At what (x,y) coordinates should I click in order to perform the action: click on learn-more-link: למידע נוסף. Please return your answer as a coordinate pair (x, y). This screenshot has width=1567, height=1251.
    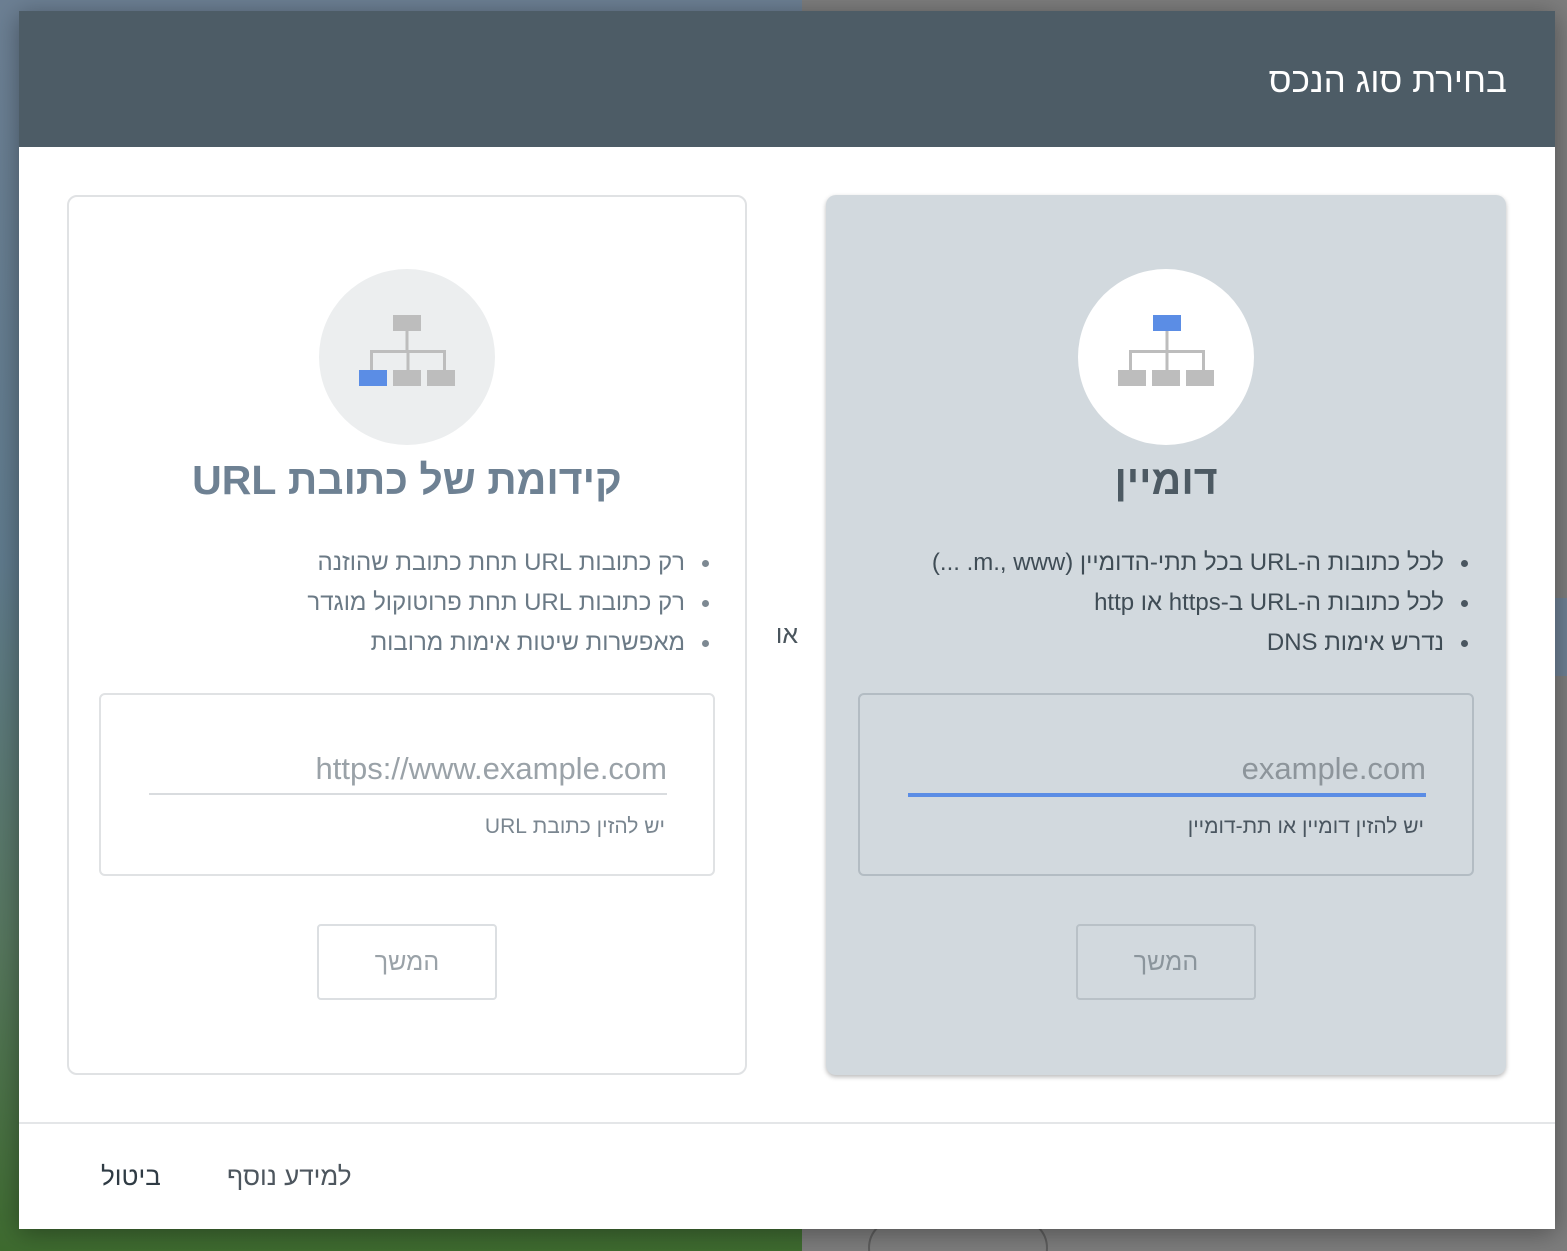
    Looking at the image, I should click on (289, 1176).